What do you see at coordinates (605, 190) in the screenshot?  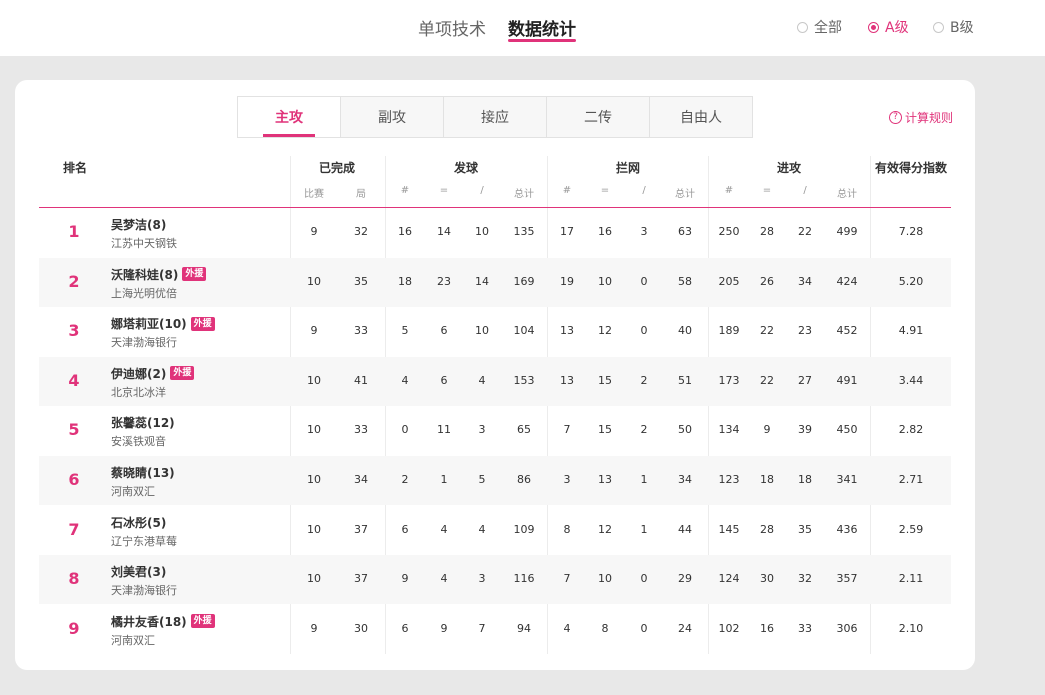 I see `subheader-block-neutral: =` at bounding box center [605, 190].